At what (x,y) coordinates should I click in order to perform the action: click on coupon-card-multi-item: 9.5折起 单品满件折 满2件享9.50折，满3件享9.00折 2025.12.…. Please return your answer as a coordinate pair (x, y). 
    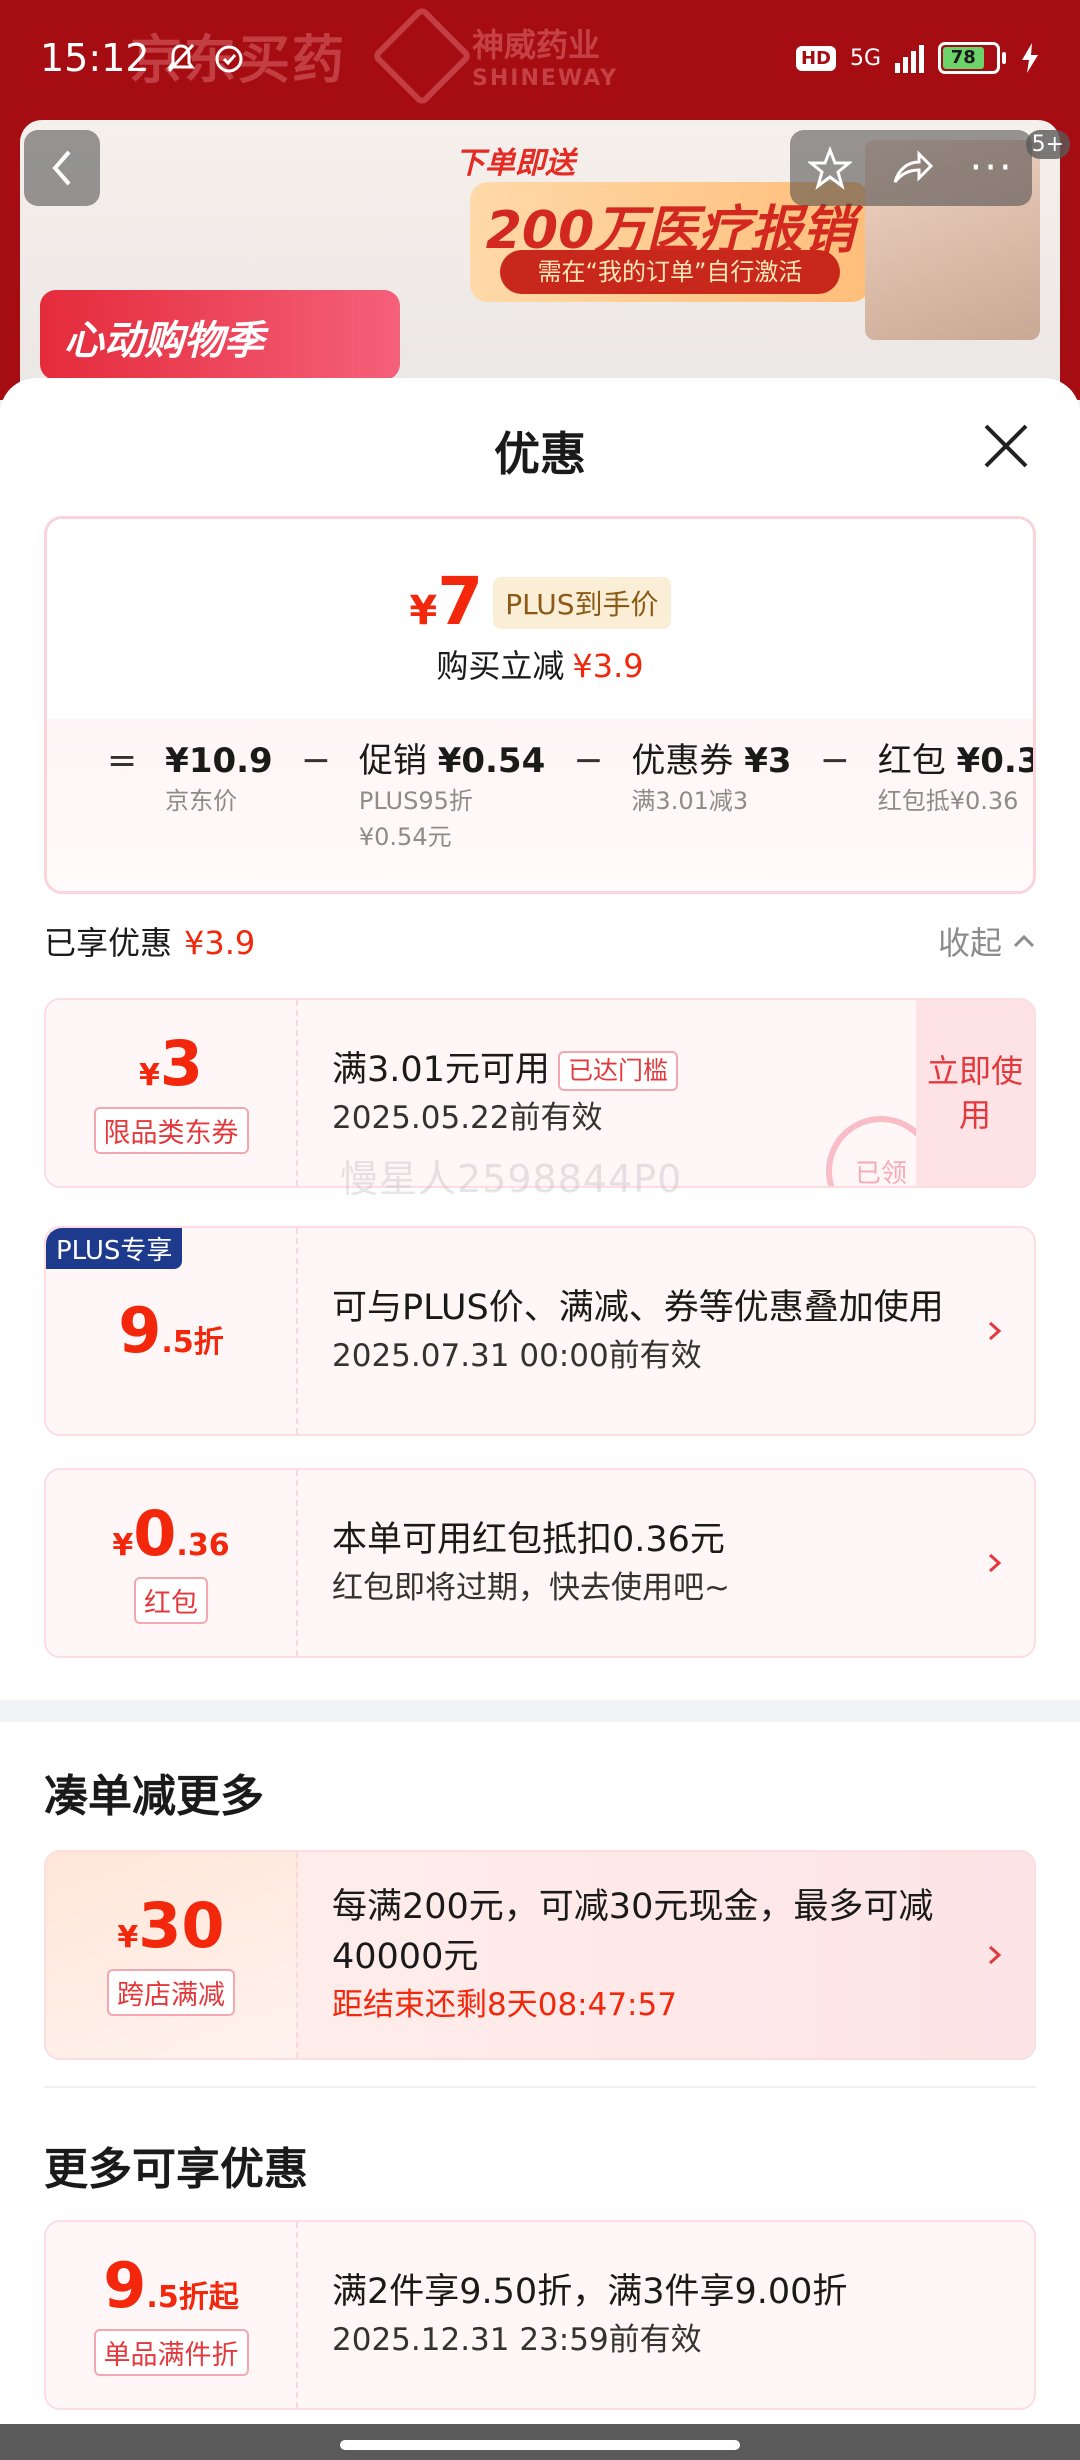
    Looking at the image, I should click on (540, 2315).